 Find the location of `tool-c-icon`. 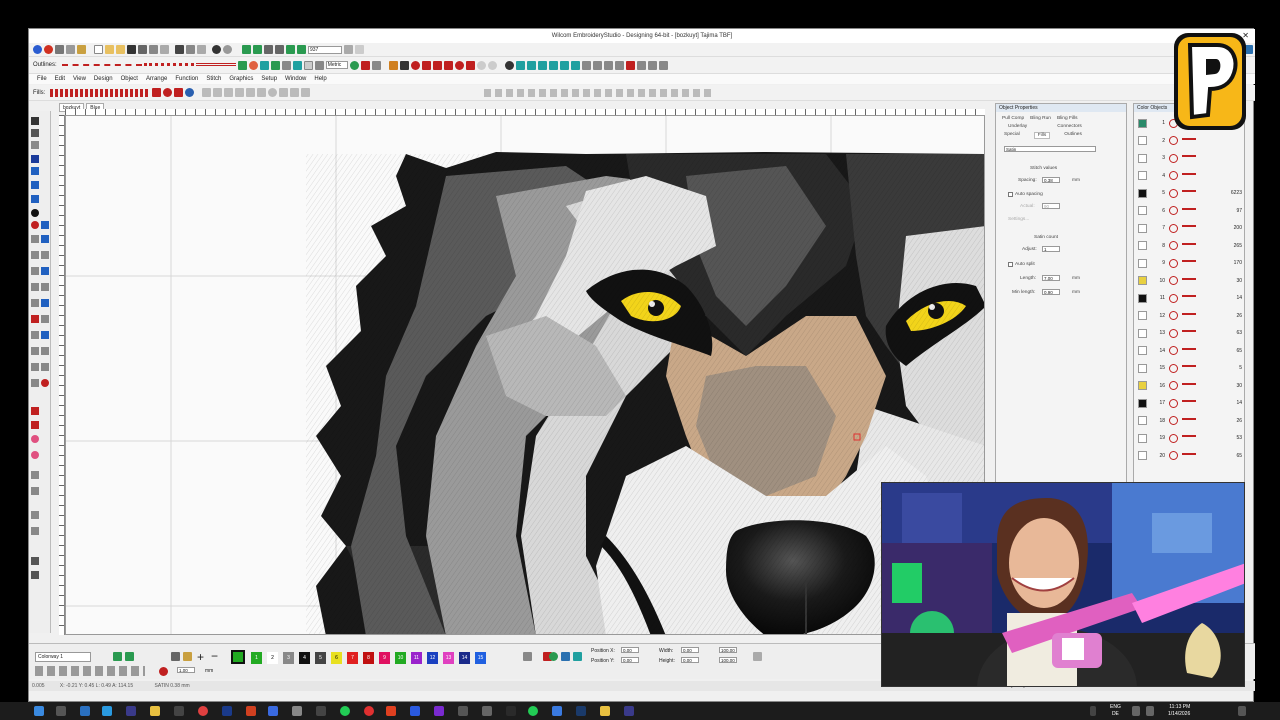

tool-c-icon is located at coordinates (35, 287).